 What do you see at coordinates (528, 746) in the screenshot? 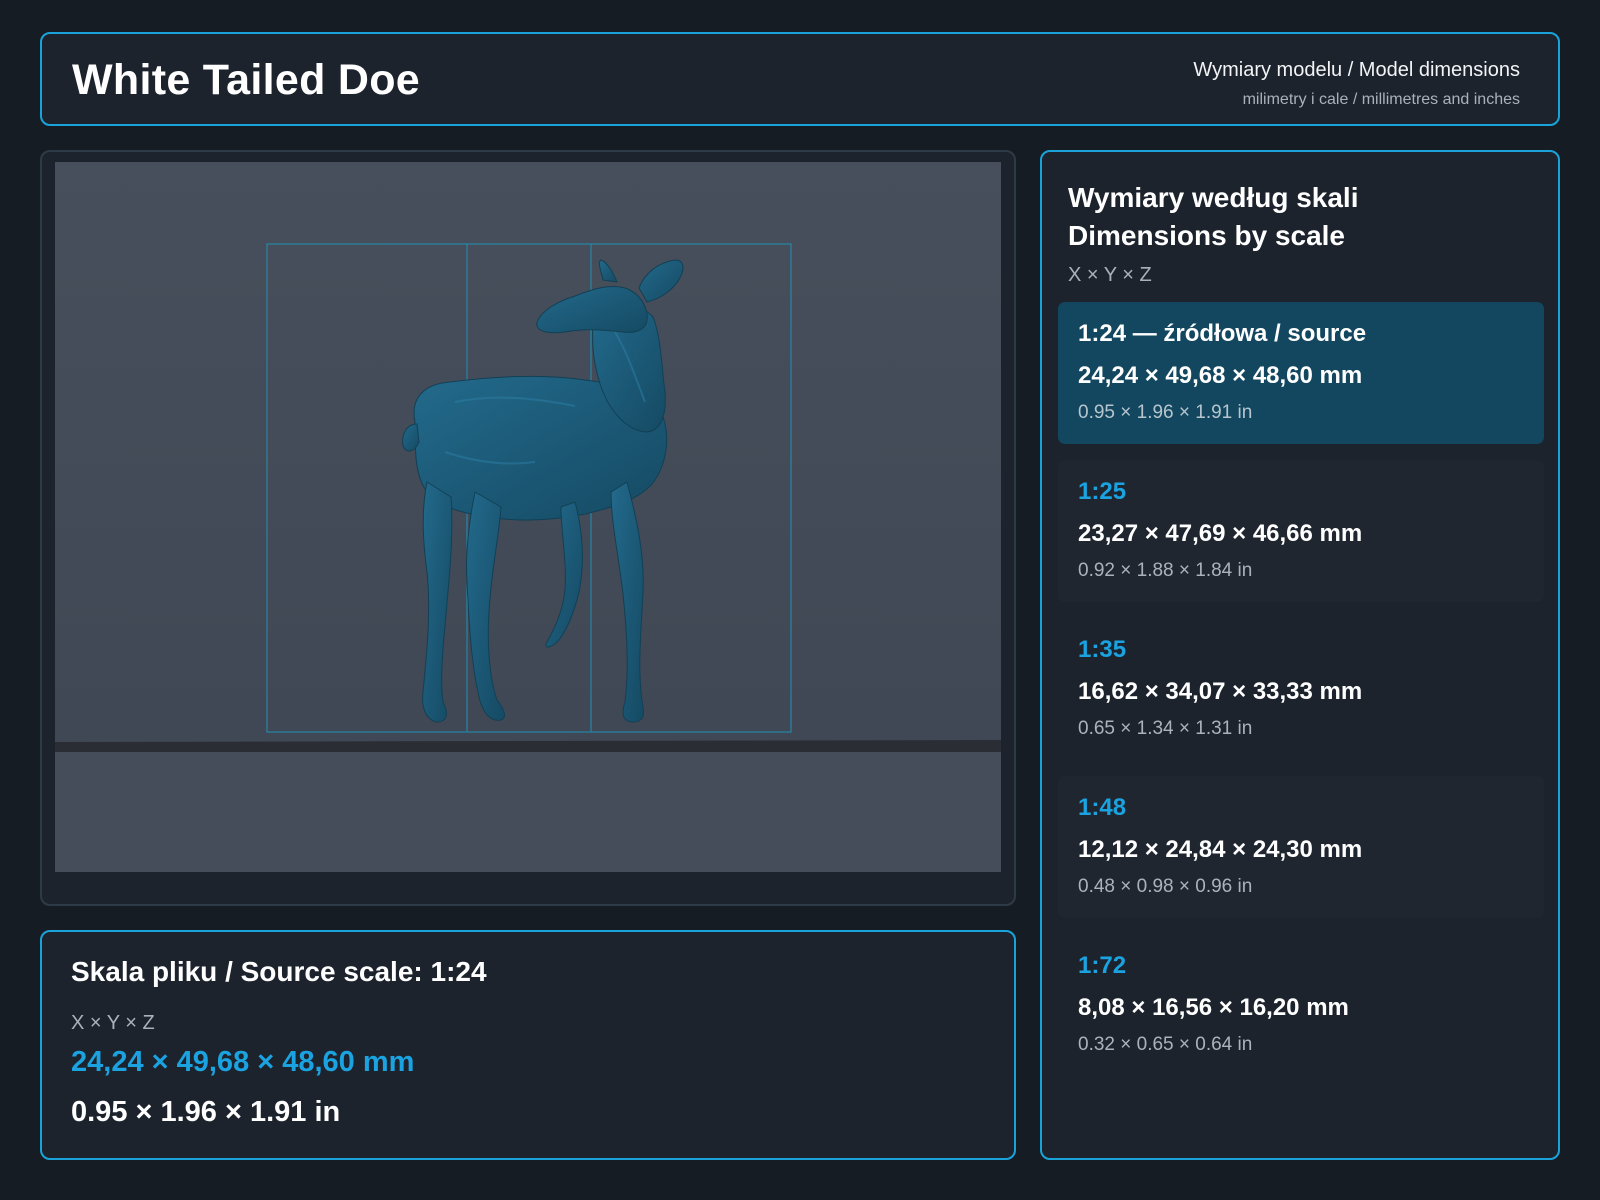
I see `ground-plane-edge` at bounding box center [528, 746].